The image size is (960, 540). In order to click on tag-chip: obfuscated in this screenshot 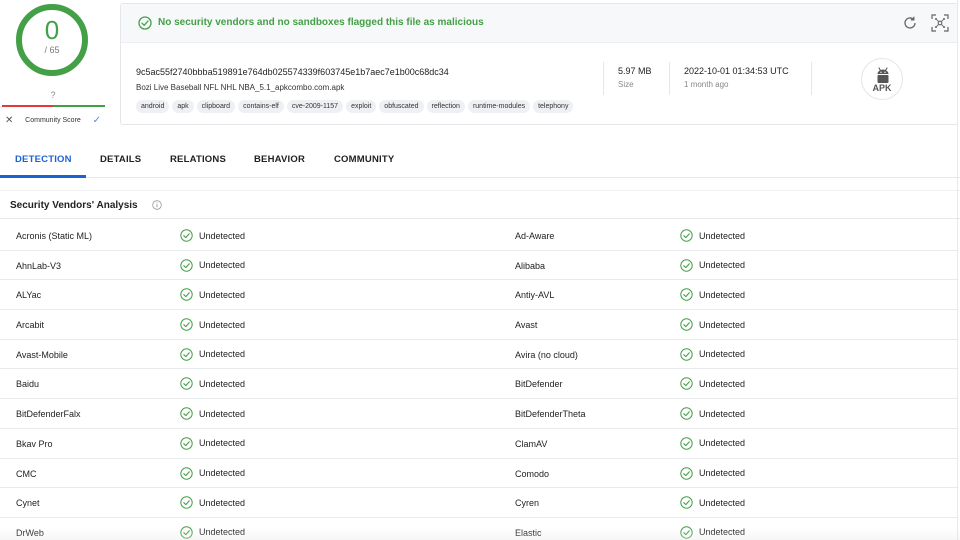, I will do `click(401, 106)`.